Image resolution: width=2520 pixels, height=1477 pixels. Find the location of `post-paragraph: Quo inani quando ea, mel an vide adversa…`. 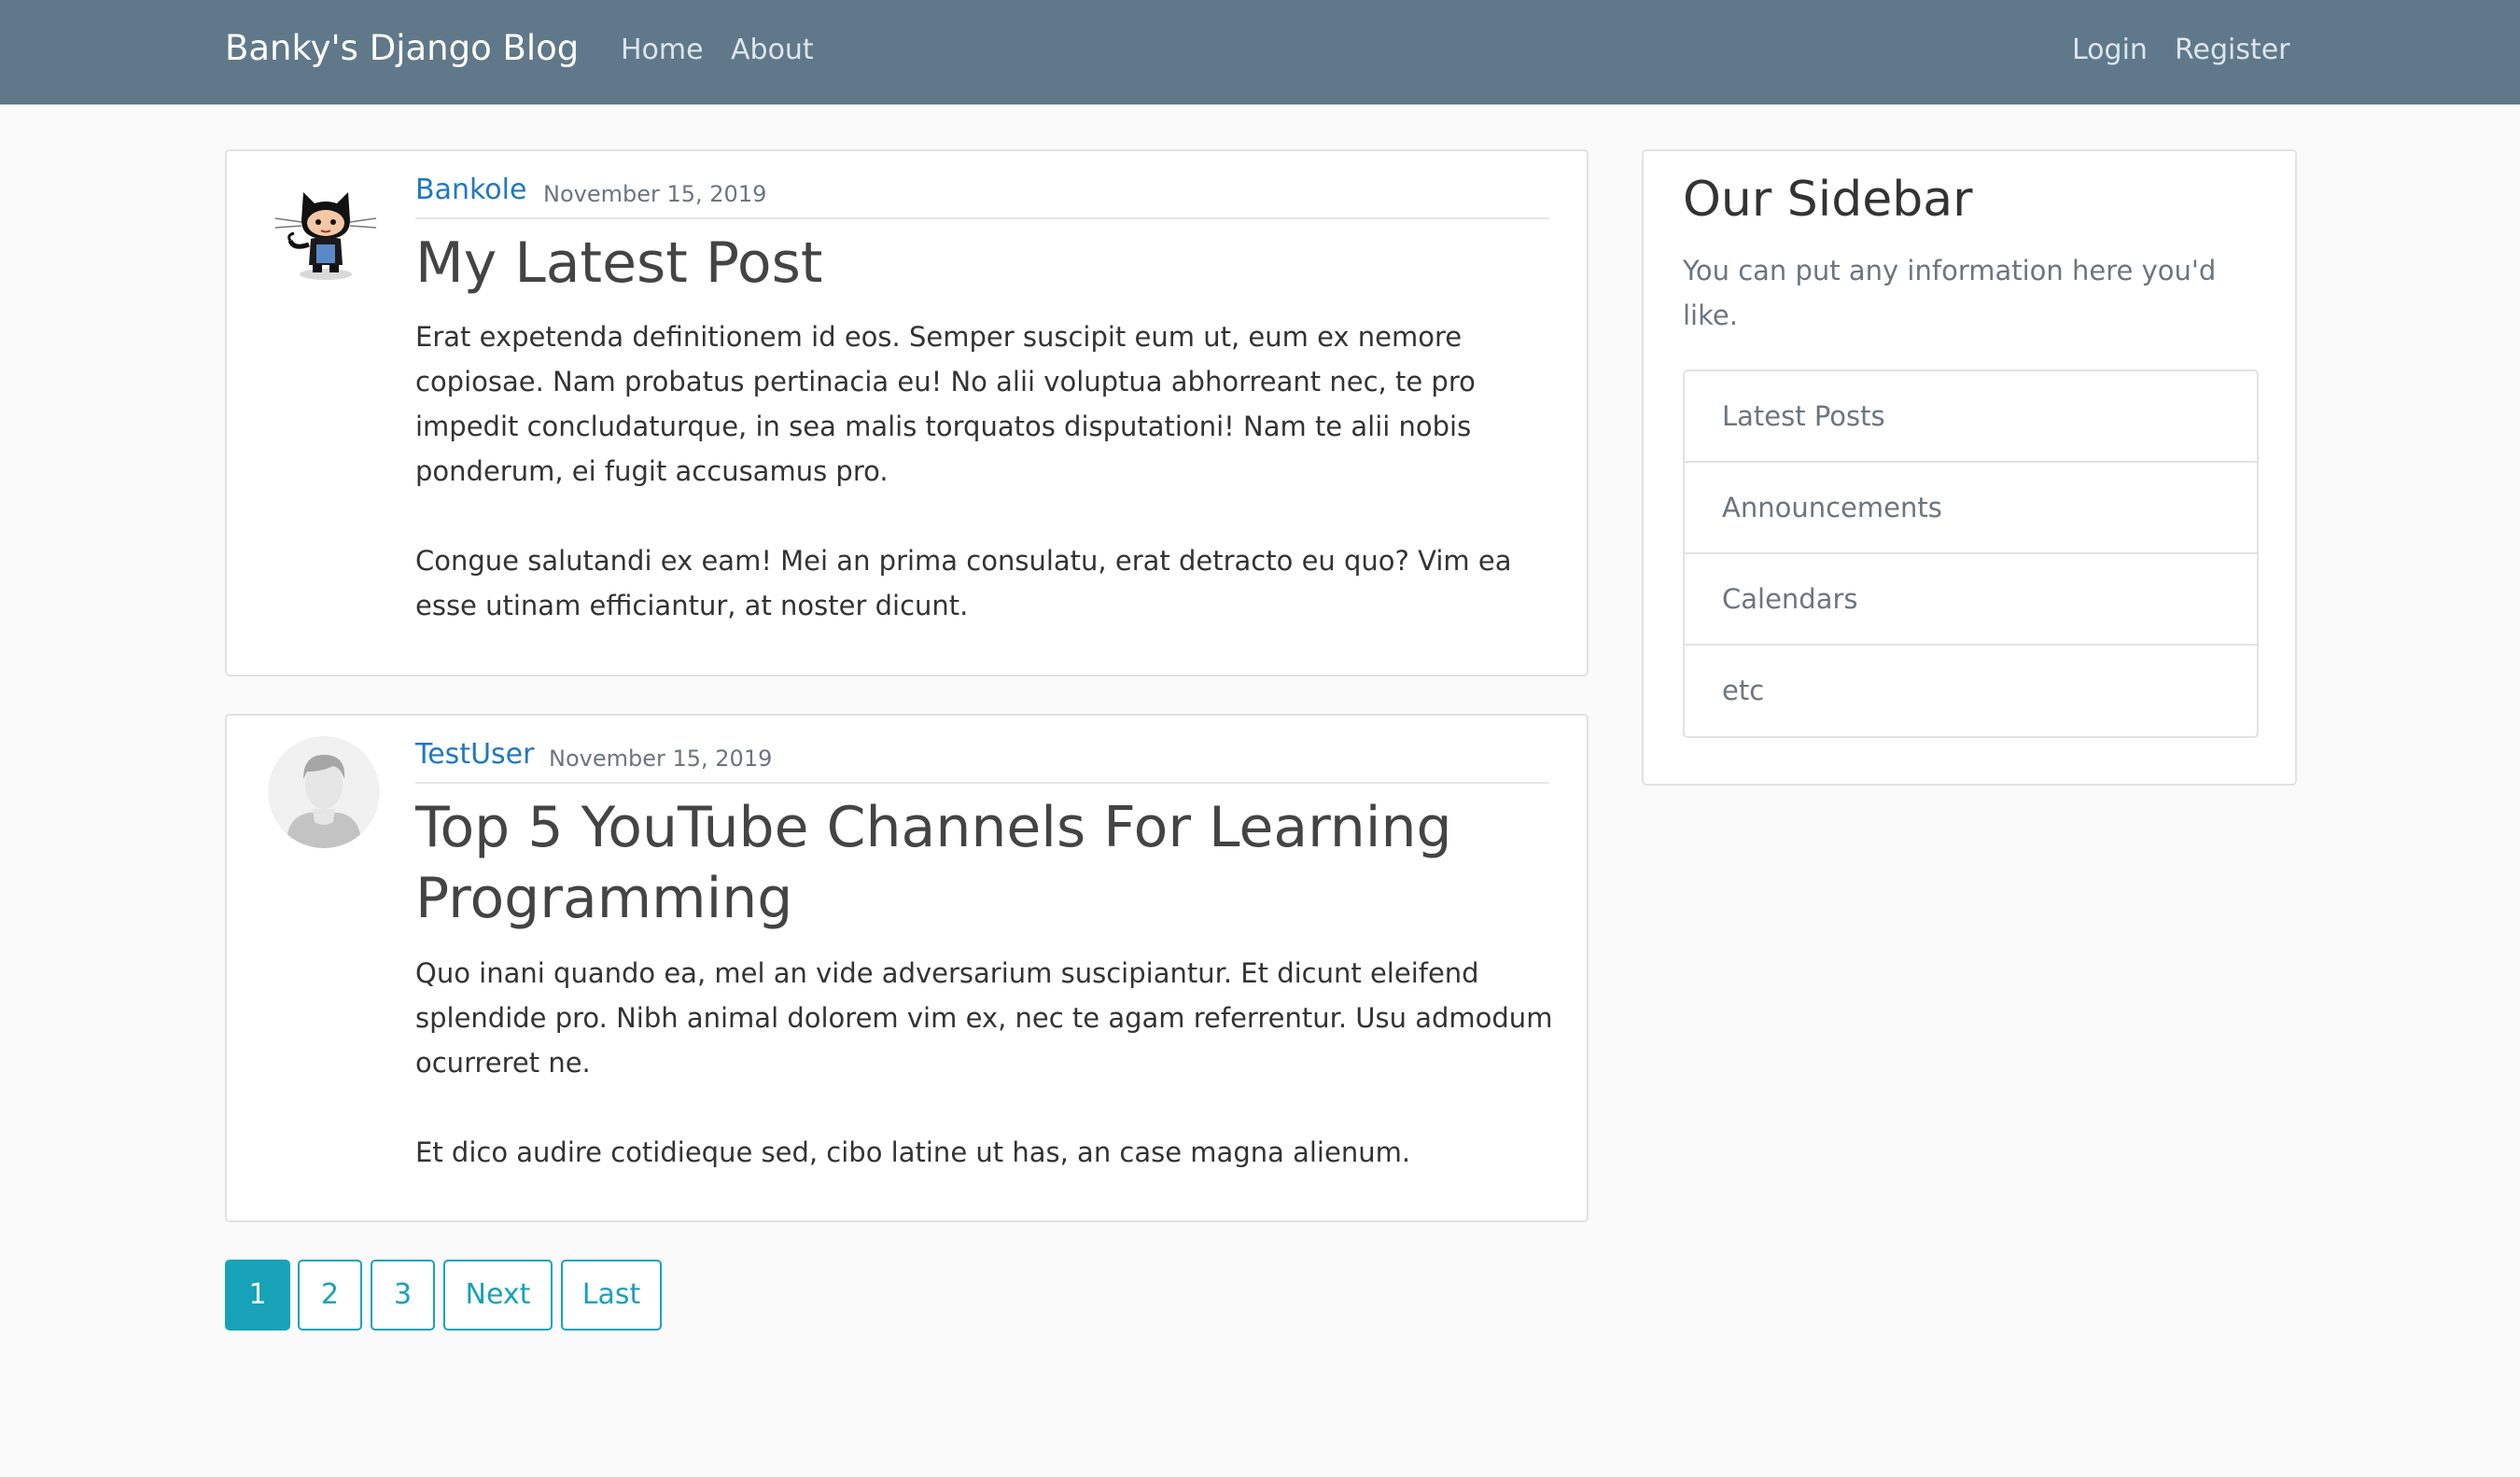

post-paragraph: Quo inani quando ea, mel an vide adversa… is located at coordinates (984, 1018).